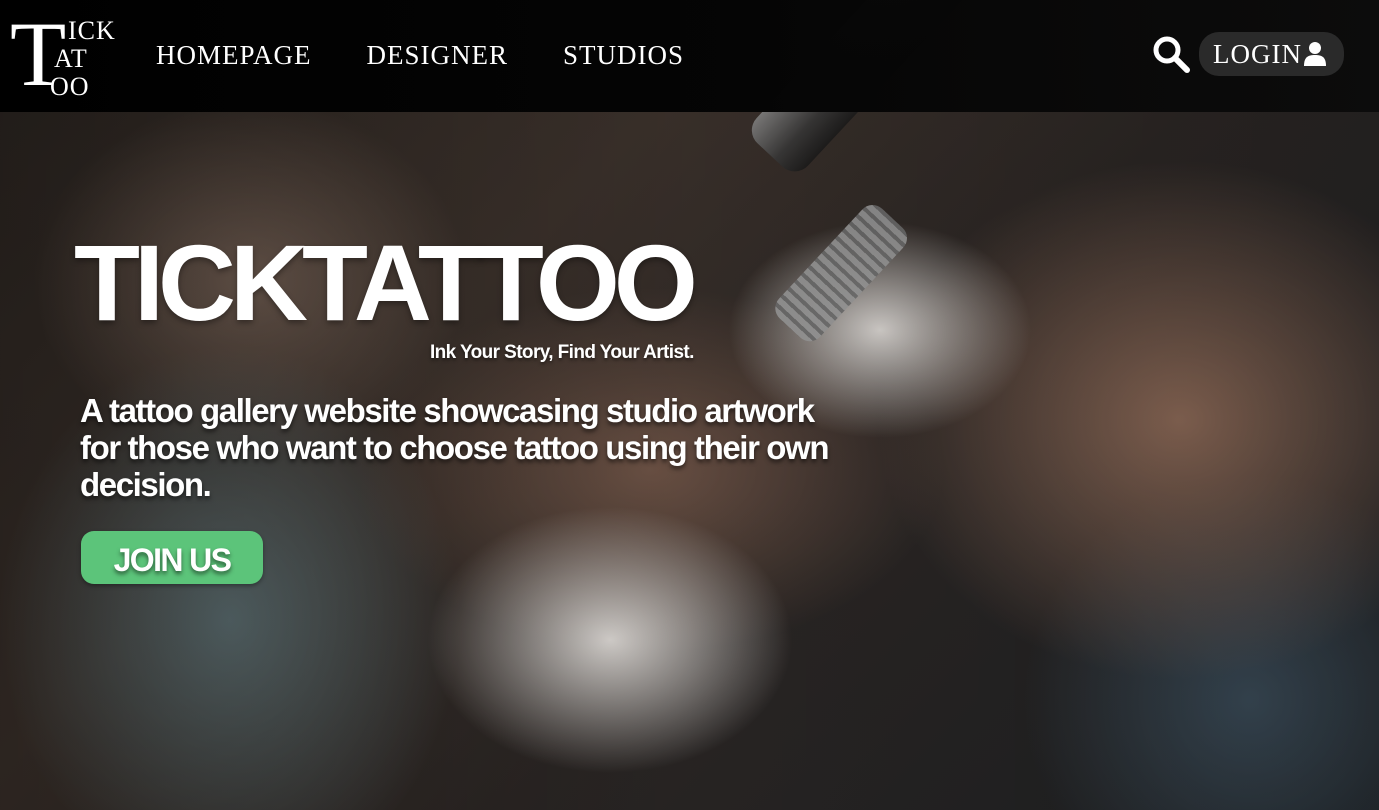 This screenshot has height=810, width=1379. What do you see at coordinates (172, 557) in the screenshot?
I see `join-us-button: JOIN US` at bounding box center [172, 557].